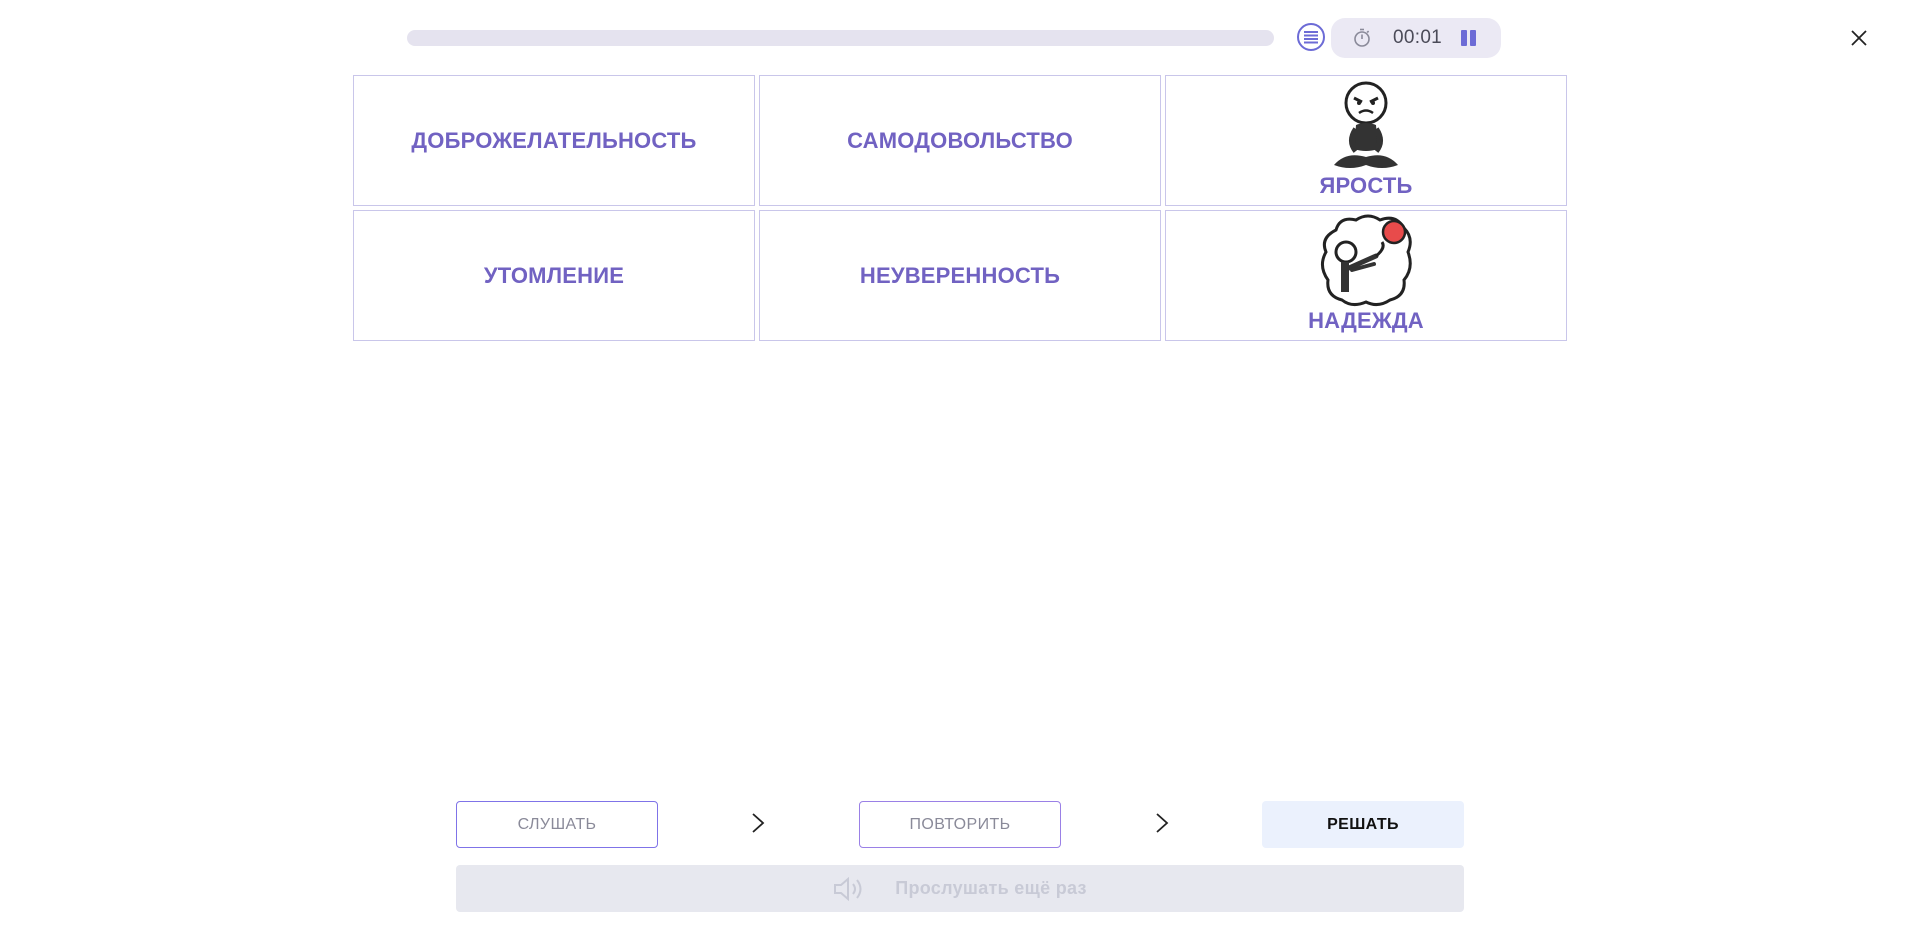 The height and width of the screenshot is (941, 1920). I want to click on list-icon, so click(1311, 37).